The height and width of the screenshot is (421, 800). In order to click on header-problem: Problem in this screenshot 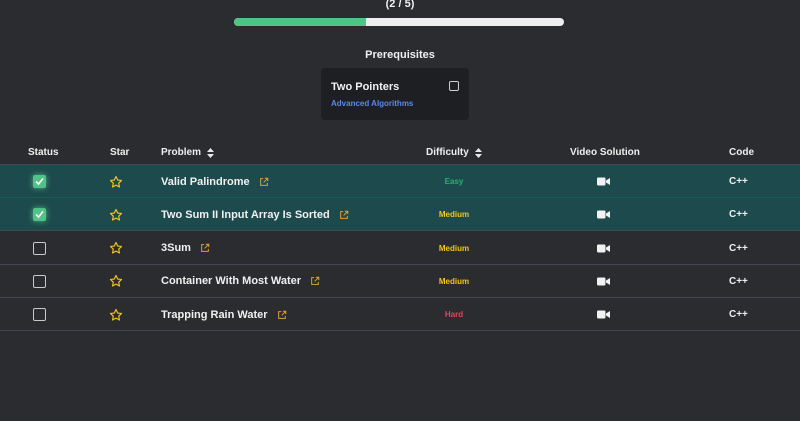, I will do `click(188, 152)`.